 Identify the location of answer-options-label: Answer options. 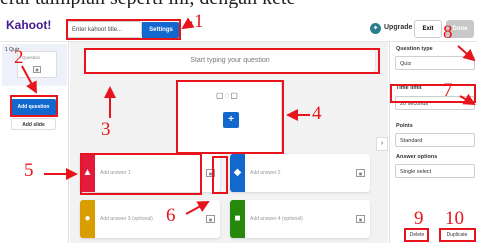
(417, 157).